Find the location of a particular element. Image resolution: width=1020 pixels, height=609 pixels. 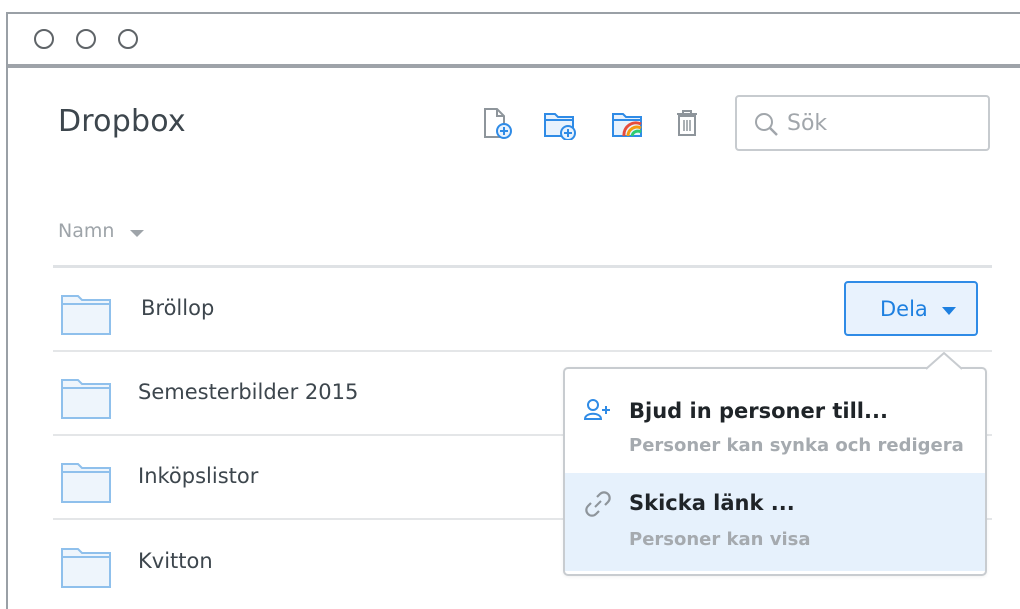

menu-item-subtitle: Personer kan visa is located at coordinates (720, 539).